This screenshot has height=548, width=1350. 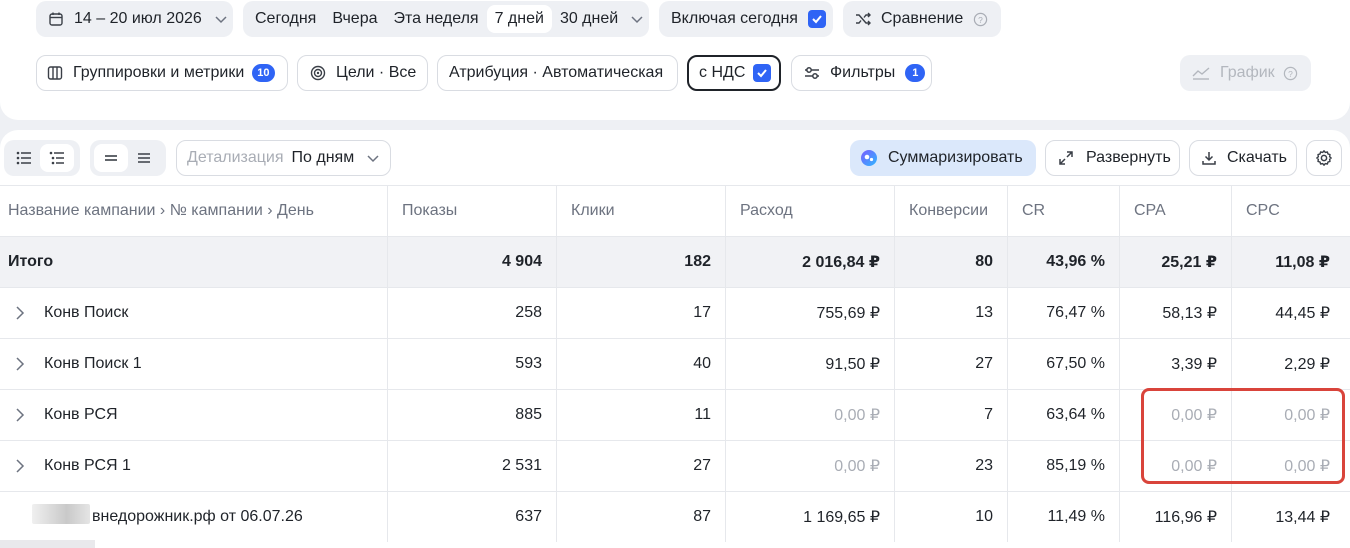 I want to click on download-button: Скачать, so click(x=1243, y=158).